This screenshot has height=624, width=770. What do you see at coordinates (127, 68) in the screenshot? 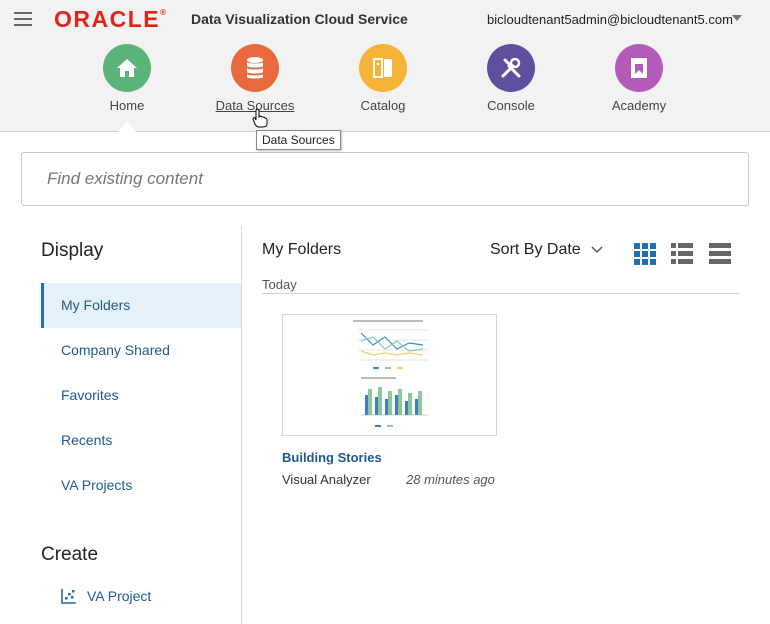
I see `home-icon` at bounding box center [127, 68].